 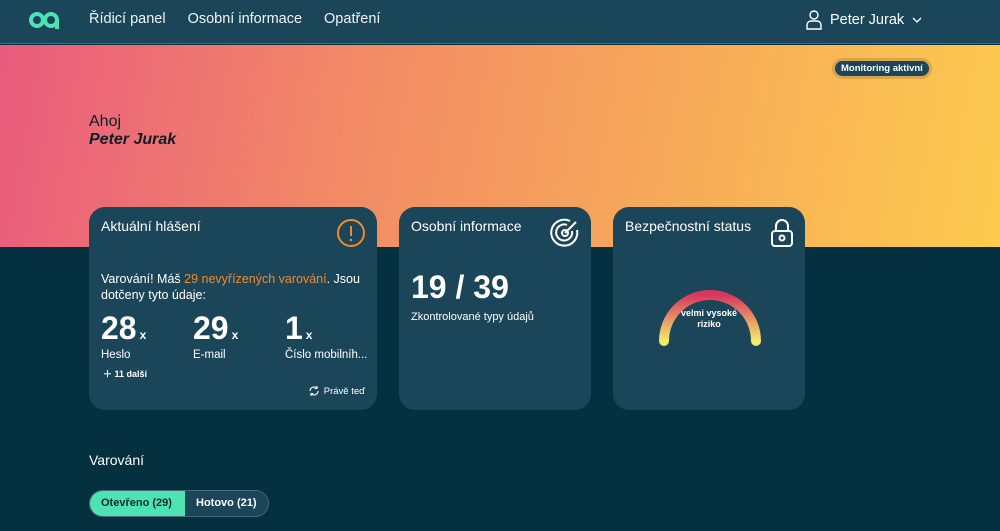 I want to click on user-name: Peter Jurak, so click(x=867, y=20).